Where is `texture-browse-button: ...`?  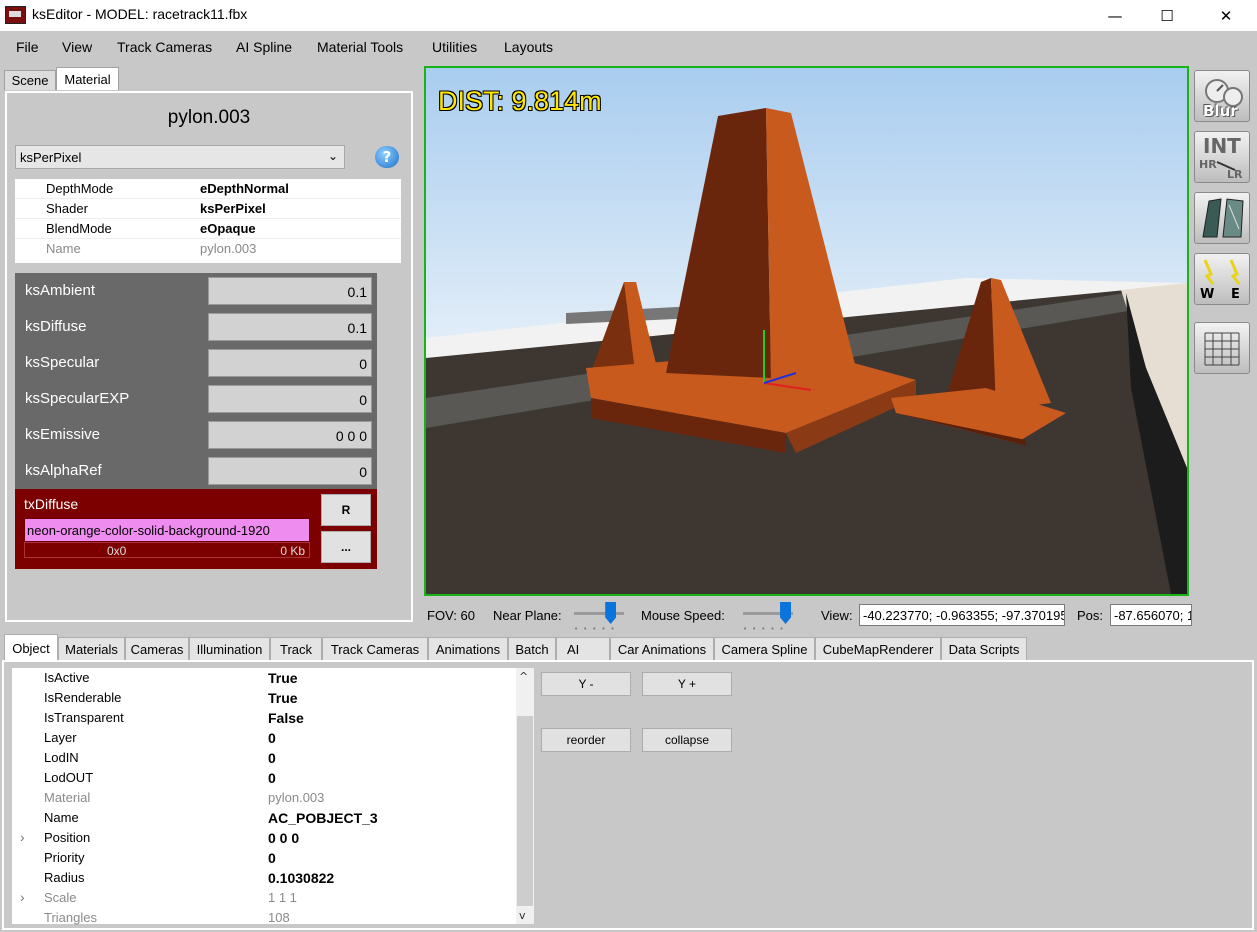 texture-browse-button: ... is located at coordinates (346, 547).